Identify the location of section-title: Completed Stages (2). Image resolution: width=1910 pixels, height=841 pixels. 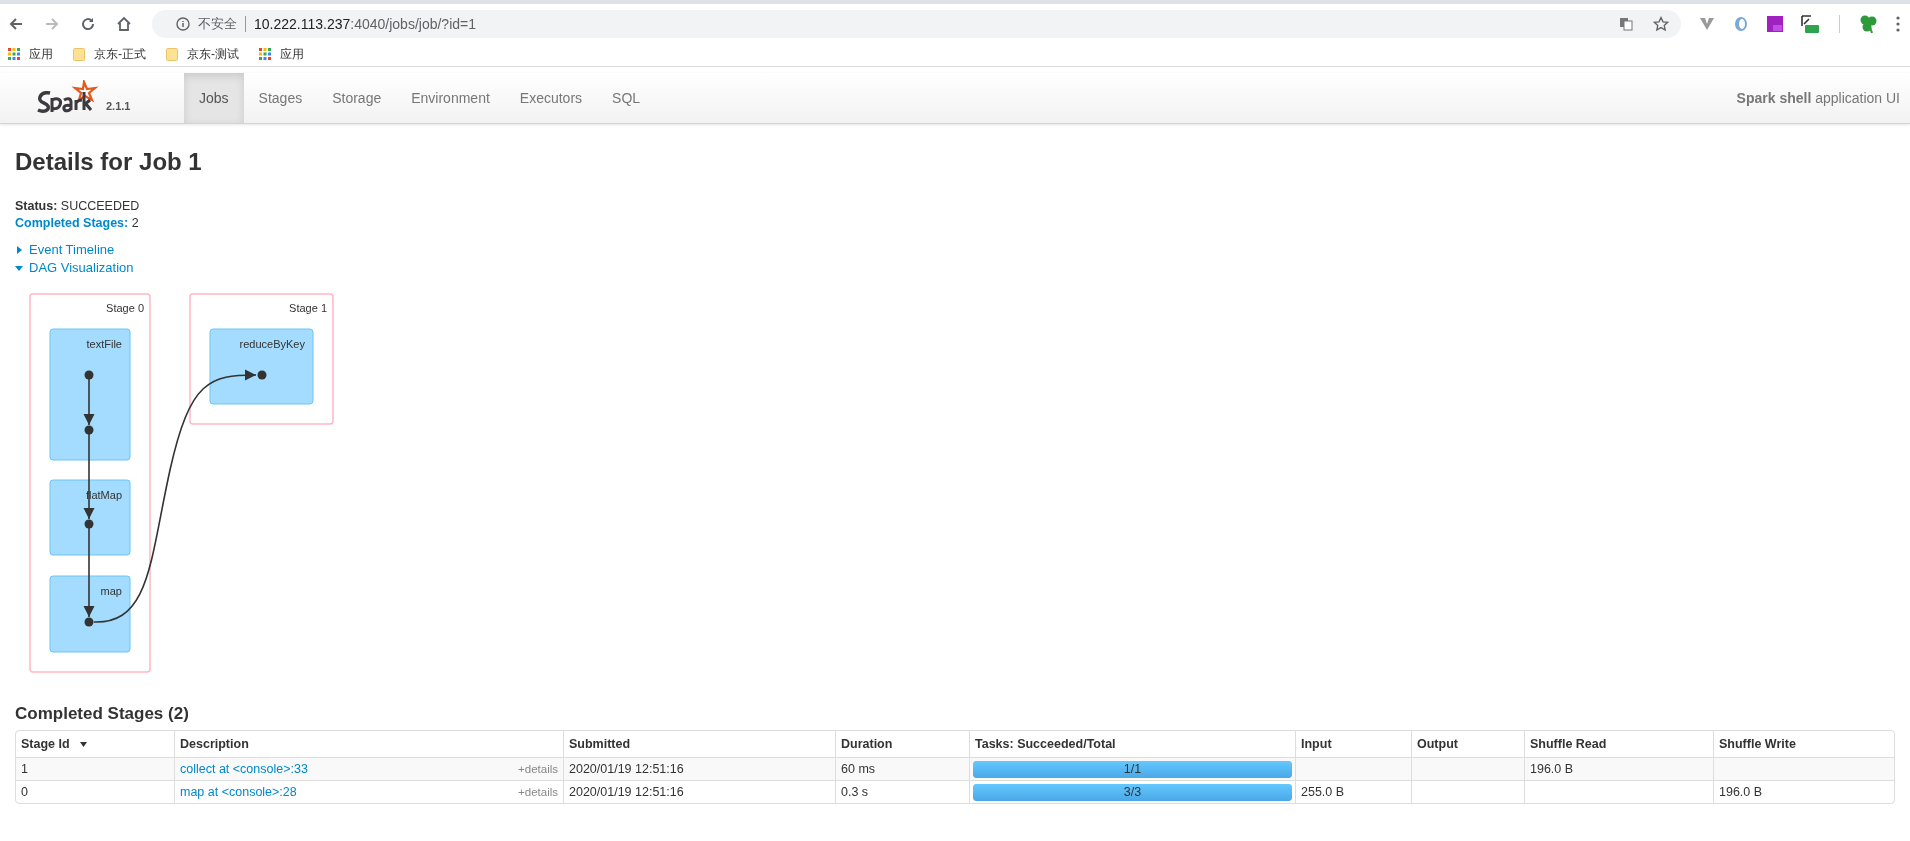
(102, 714).